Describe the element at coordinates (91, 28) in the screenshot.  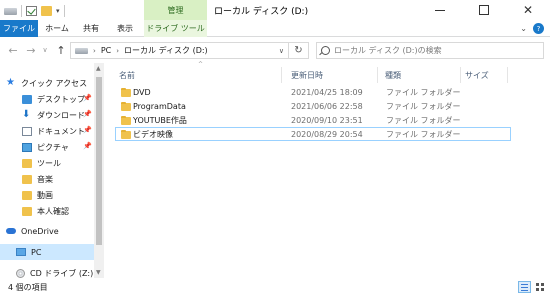
I see `tab-share: 共有` at that location.